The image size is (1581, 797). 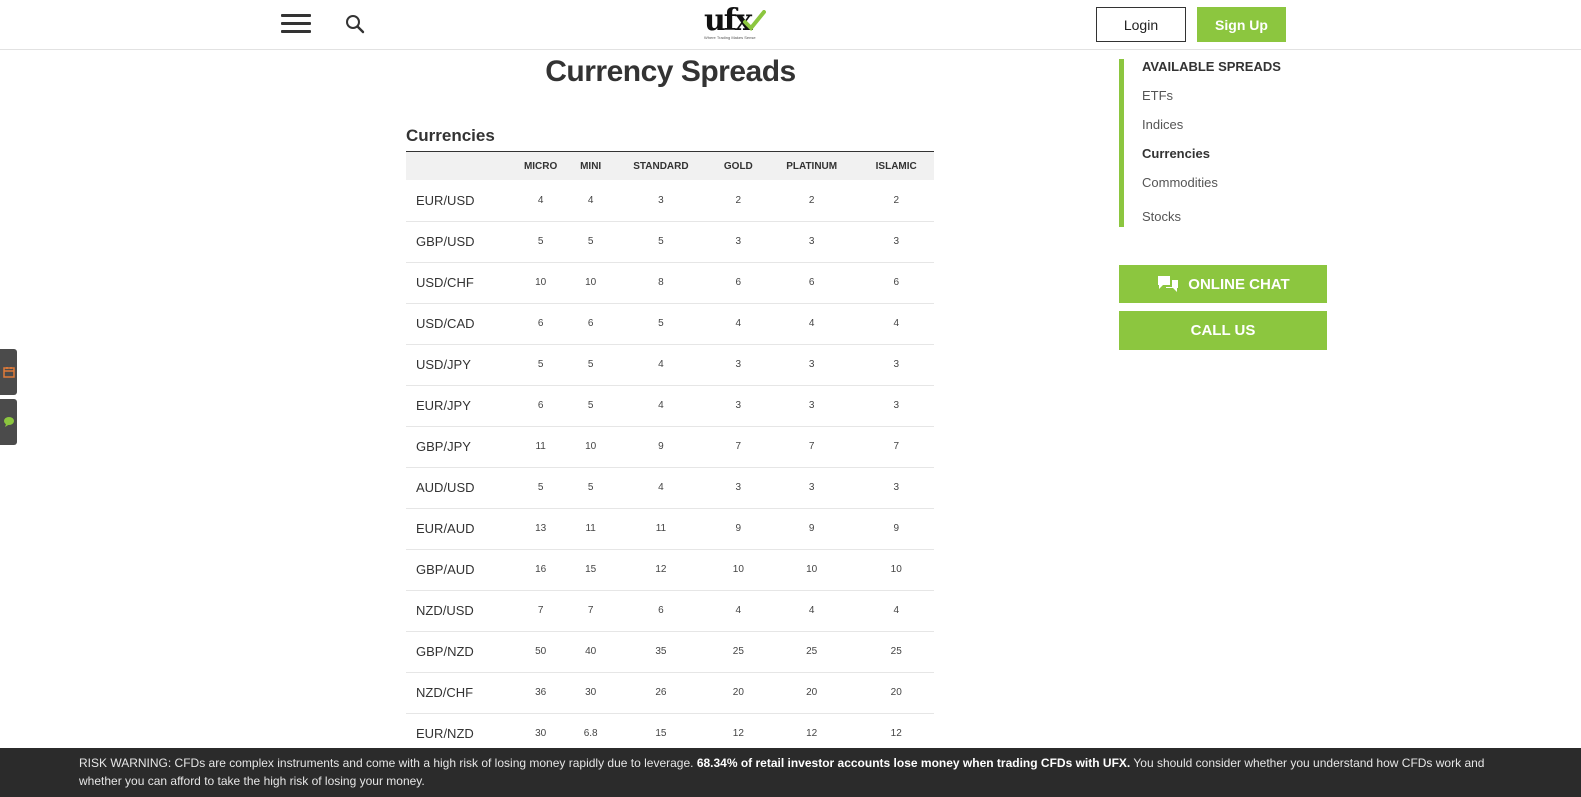 I want to click on online-chat-button: ONLINE CHAT, so click(x=1223, y=284).